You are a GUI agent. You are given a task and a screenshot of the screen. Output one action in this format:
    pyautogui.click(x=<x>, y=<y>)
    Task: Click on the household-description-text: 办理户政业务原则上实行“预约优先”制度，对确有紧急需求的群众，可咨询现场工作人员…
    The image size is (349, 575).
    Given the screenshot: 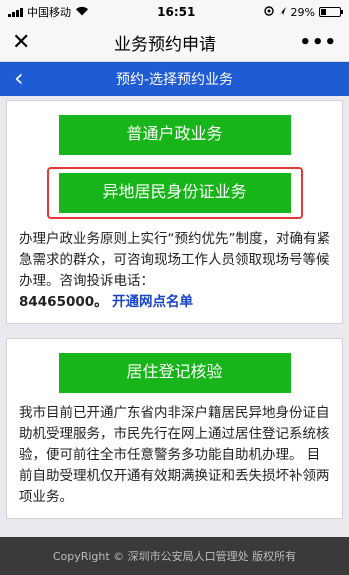 What is the action you would take?
    pyautogui.click(x=174, y=260)
    